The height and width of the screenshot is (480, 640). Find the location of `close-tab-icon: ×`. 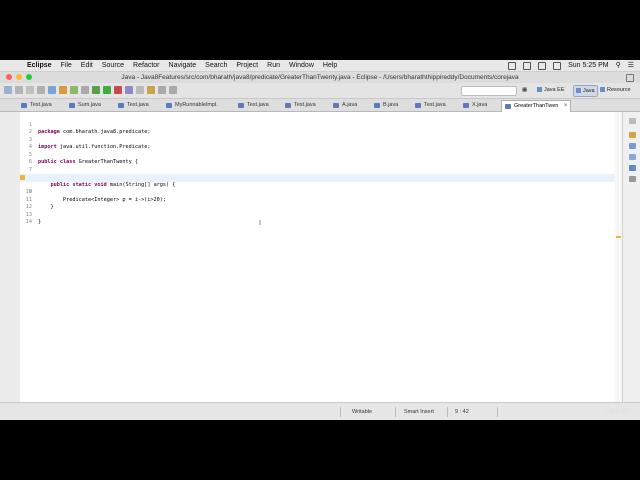

close-tab-icon: × is located at coordinates (566, 106).